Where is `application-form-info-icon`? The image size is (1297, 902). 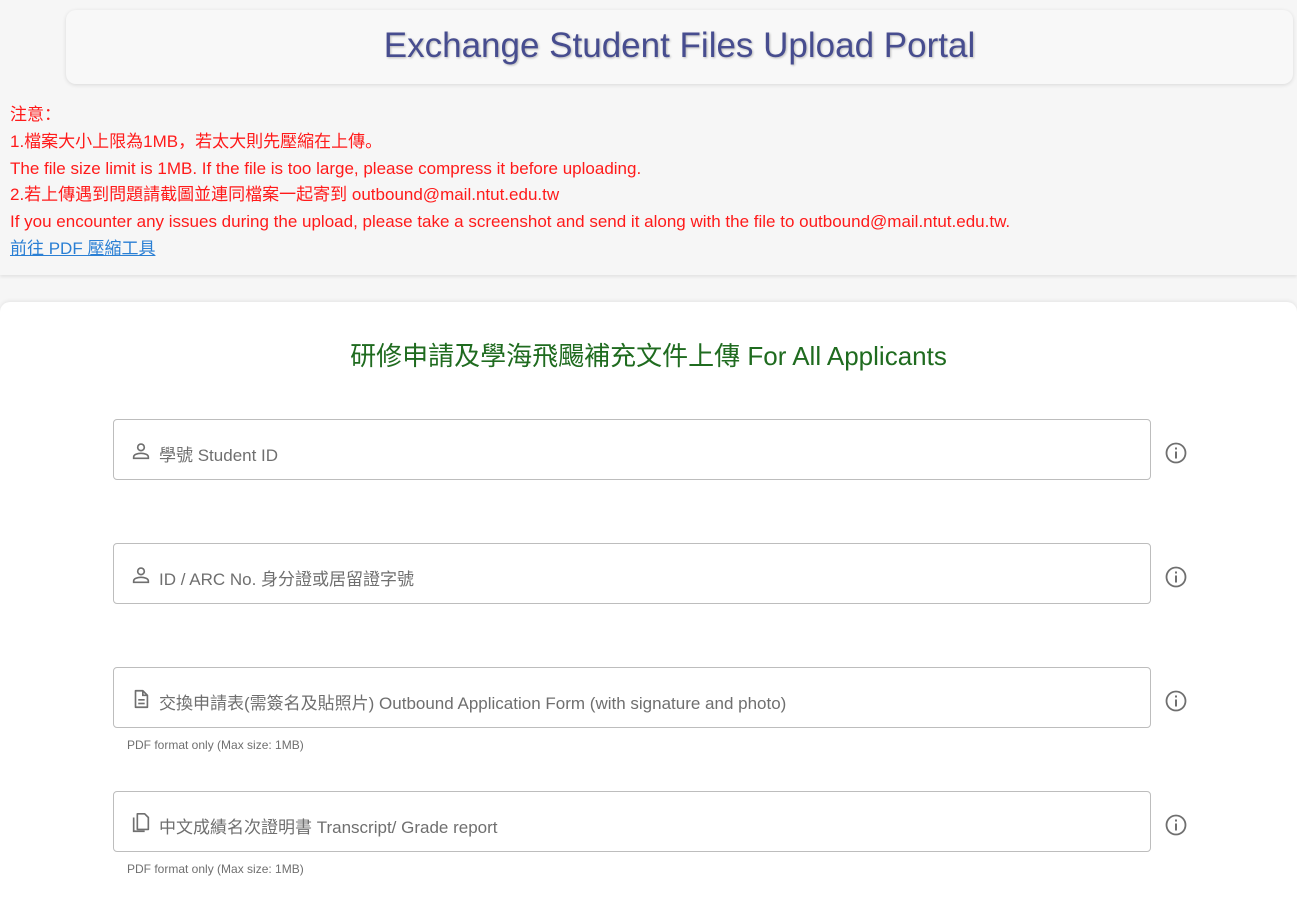
application-form-info-icon is located at coordinates (1176, 701).